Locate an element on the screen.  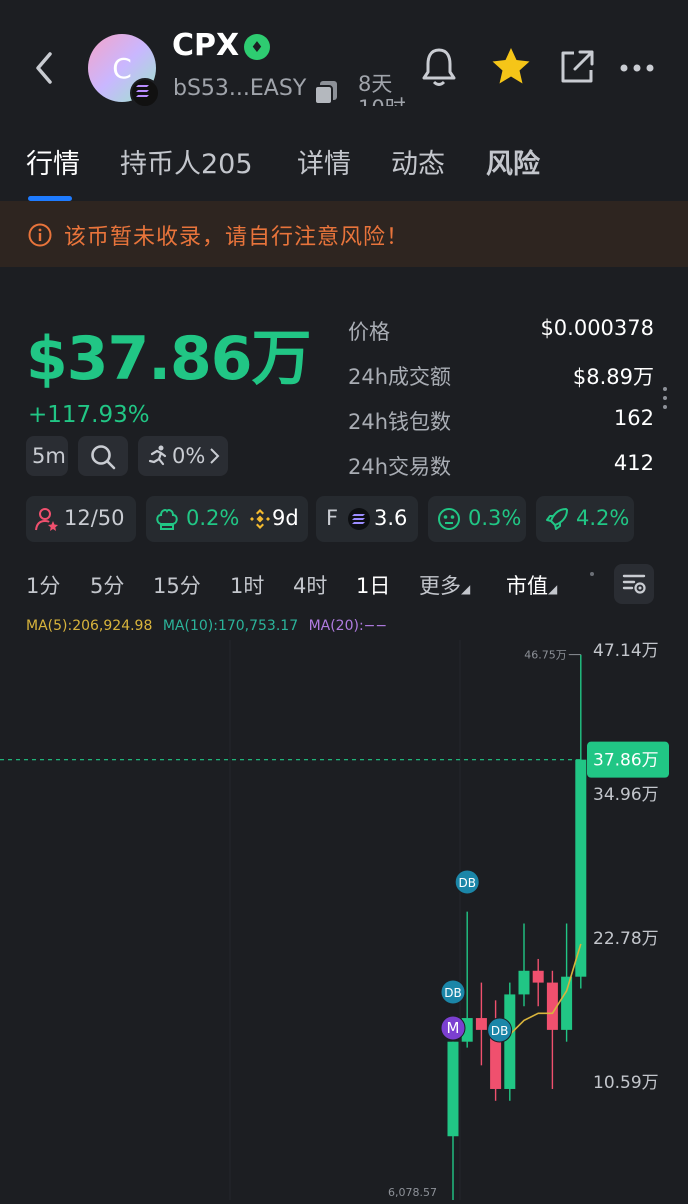
solana-chain-icon is located at coordinates (145, 93).